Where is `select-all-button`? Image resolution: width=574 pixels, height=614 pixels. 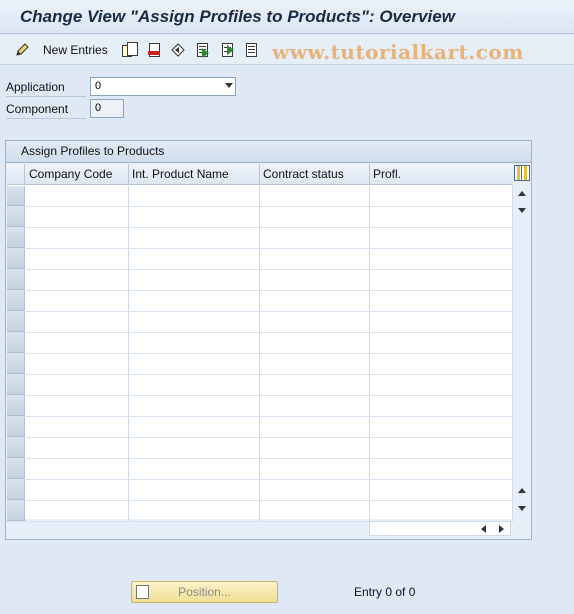
select-all-button is located at coordinates (202, 50).